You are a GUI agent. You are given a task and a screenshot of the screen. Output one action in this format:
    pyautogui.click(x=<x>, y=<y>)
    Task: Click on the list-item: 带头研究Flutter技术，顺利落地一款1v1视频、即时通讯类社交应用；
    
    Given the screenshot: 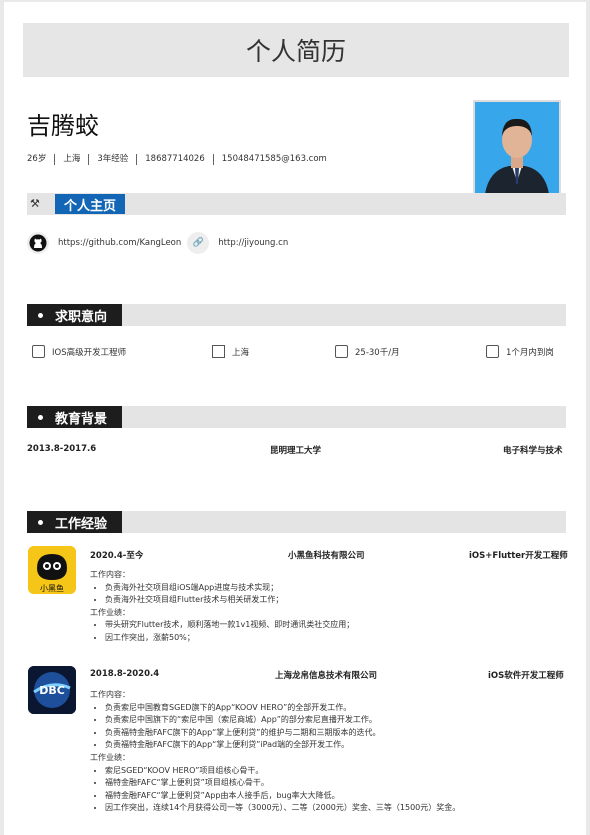 What is the action you would take?
    pyautogui.click(x=229, y=625)
    